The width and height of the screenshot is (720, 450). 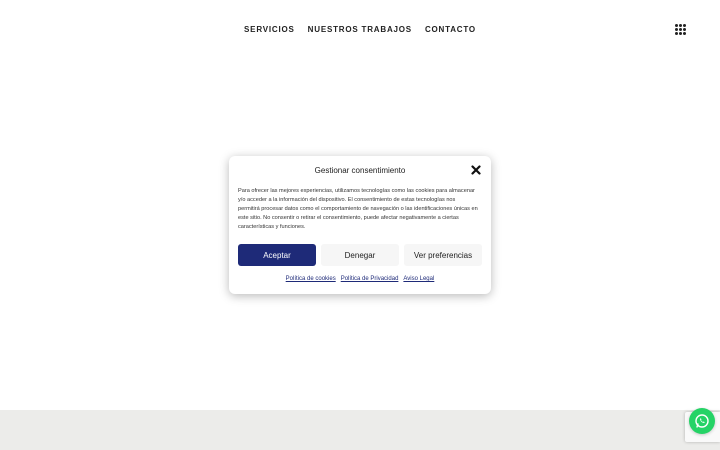 What do you see at coordinates (269, 29) in the screenshot?
I see `nav-item-servicios: SERVICIOS` at bounding box center [269, 29].